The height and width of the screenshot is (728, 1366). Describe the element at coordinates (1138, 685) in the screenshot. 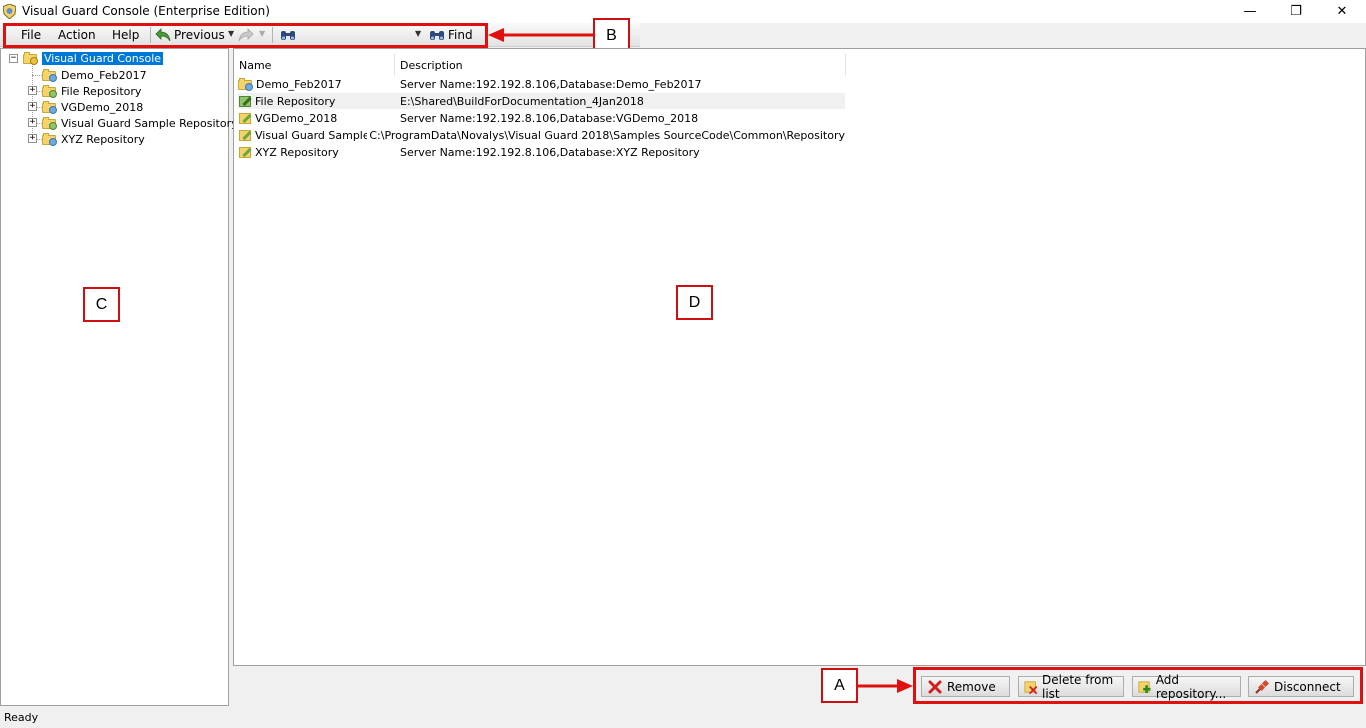

I see `annotation-box-a` at that location.